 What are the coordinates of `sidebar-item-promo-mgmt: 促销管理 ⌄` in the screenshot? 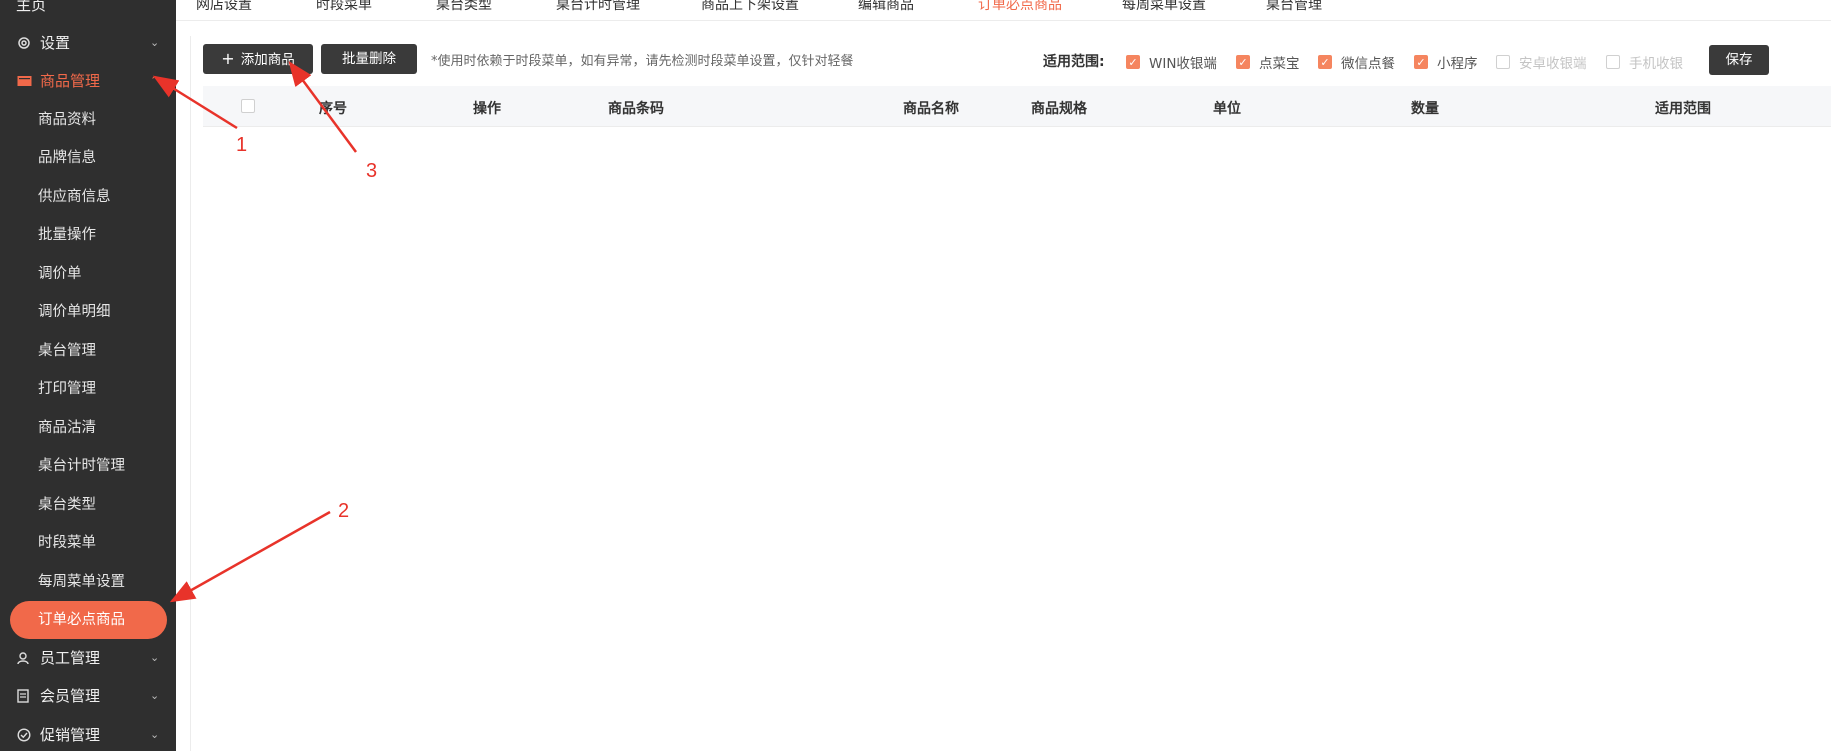 It's located at (91, 735).